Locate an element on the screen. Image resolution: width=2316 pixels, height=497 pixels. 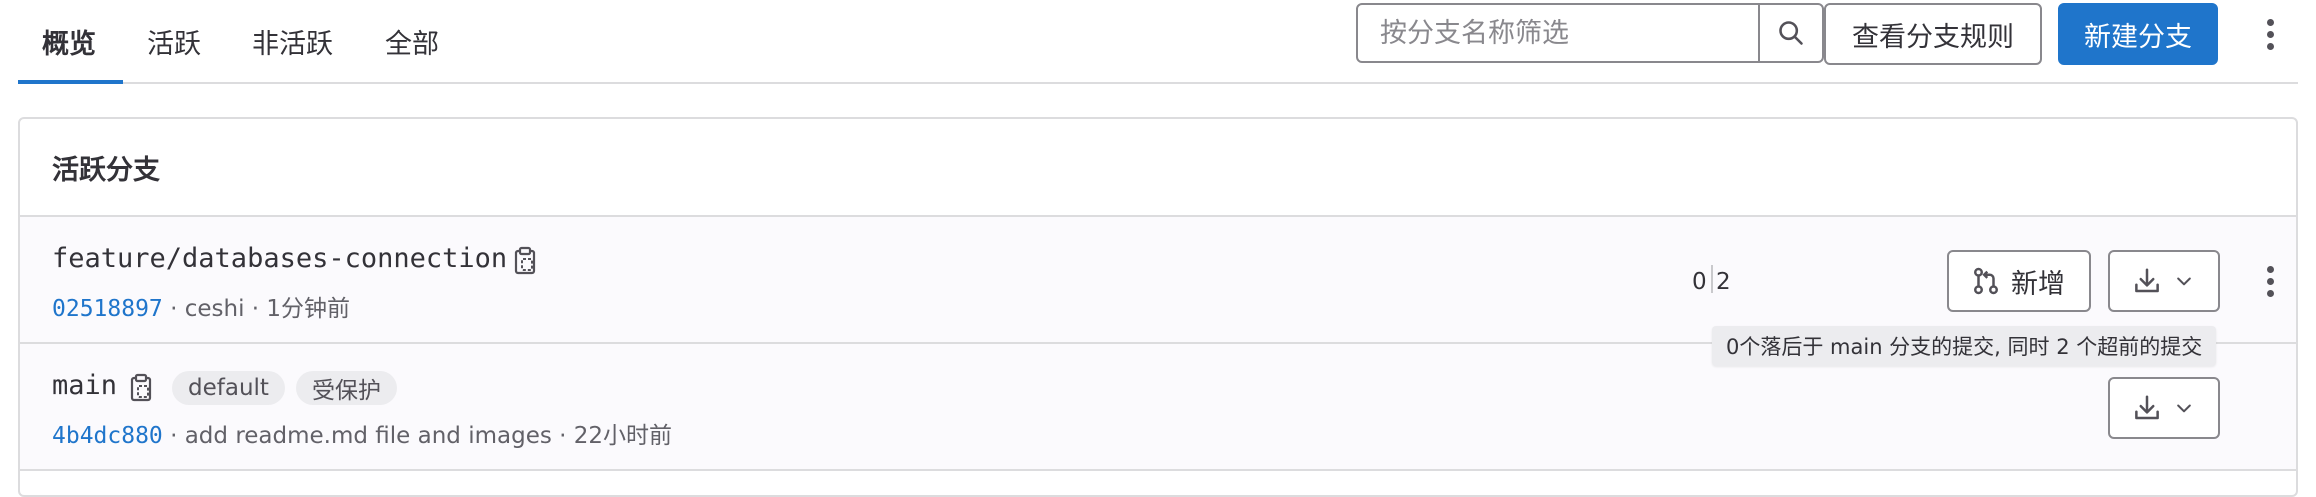
more-actions-icon is located at coordinates (2270, 34).